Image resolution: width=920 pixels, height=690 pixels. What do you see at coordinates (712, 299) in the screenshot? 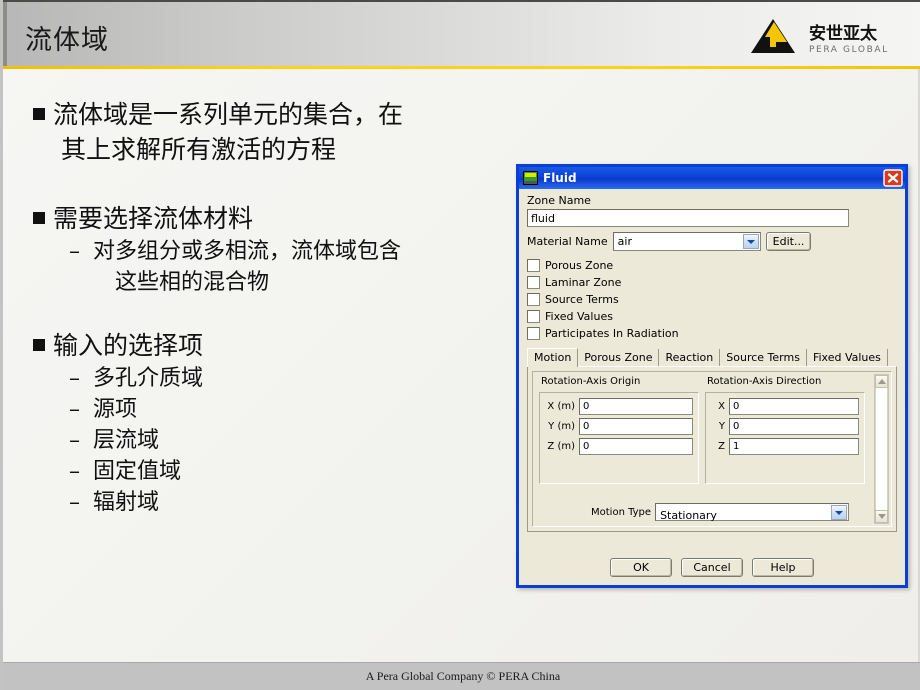
I see `checkbox-source-terms: Source Terms` at bounding box center [712, 299].